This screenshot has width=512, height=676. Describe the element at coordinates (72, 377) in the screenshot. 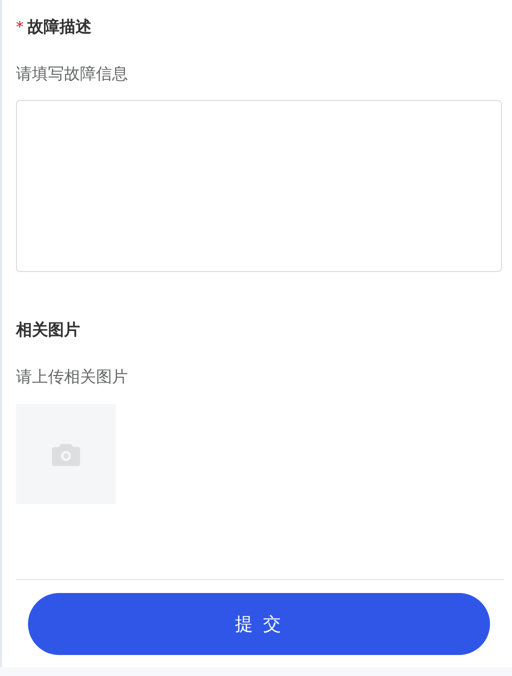

I see `hint-text: 请上传相关图片` at that location.